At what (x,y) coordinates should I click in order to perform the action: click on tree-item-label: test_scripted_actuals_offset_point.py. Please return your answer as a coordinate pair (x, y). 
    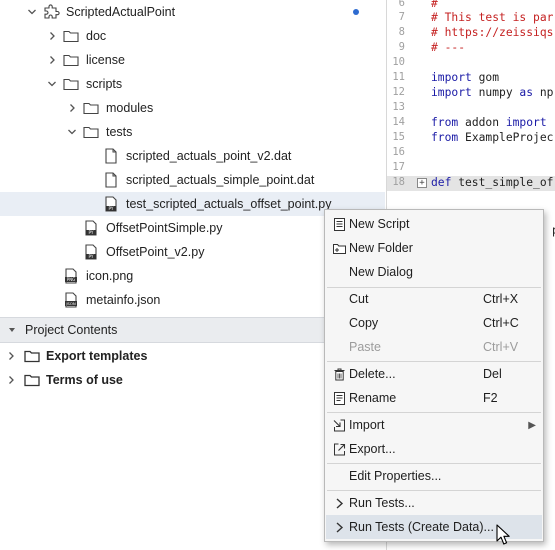
    Looking at the image, I should click on (229, 204).